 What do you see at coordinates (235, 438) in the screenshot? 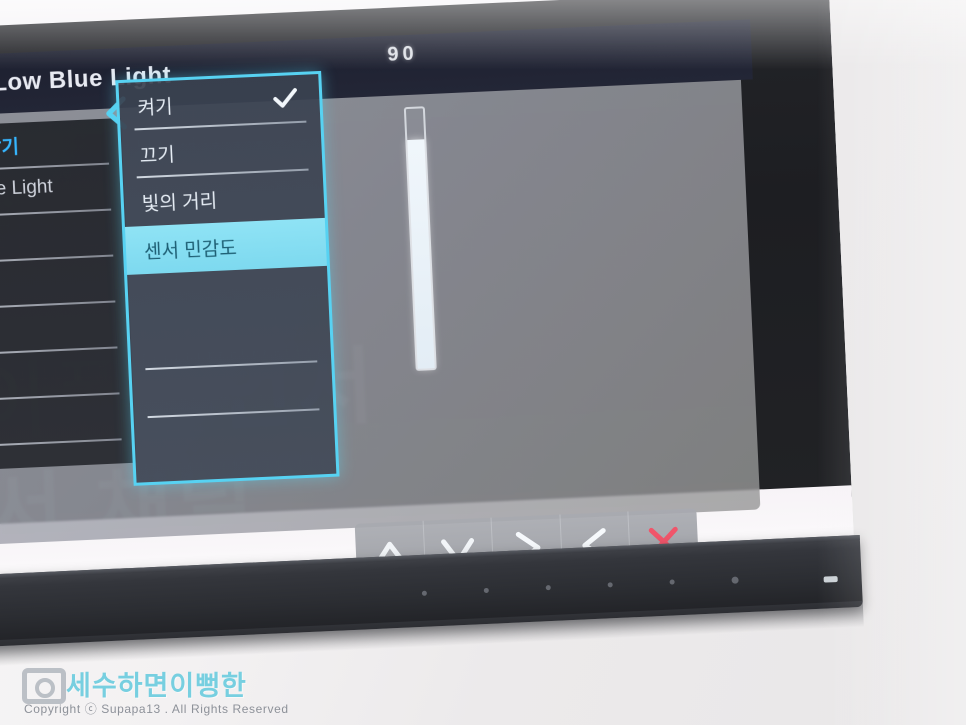
I see `option-item` at bounding box center [235, 438].